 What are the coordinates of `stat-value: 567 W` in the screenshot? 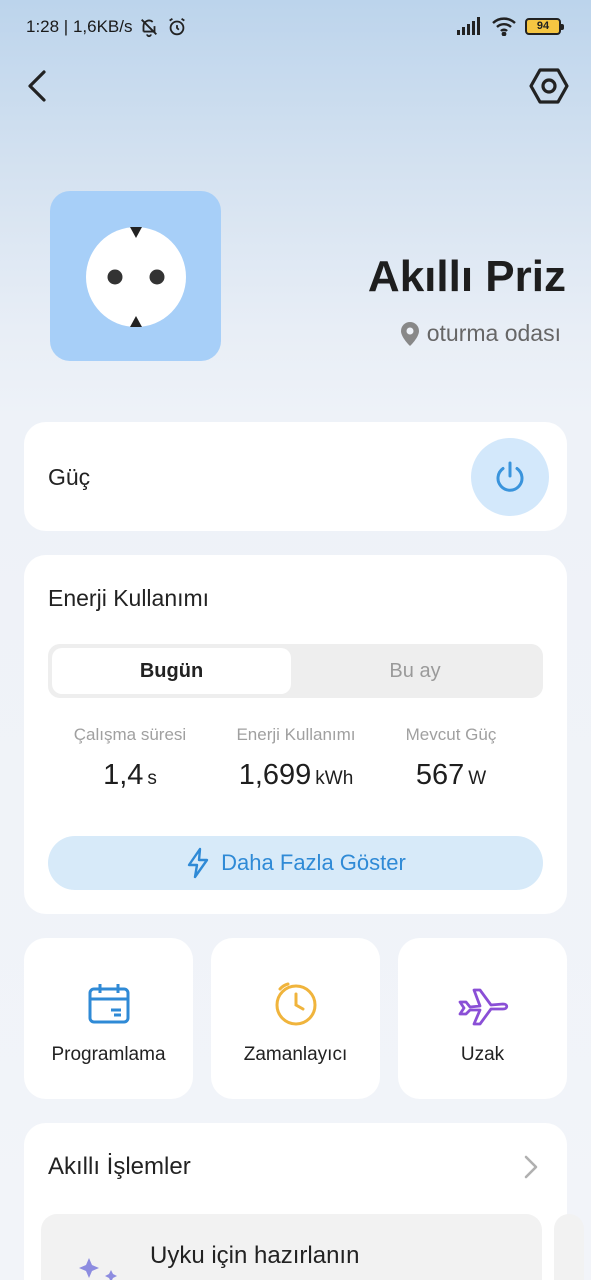 It's located at (451, 775).